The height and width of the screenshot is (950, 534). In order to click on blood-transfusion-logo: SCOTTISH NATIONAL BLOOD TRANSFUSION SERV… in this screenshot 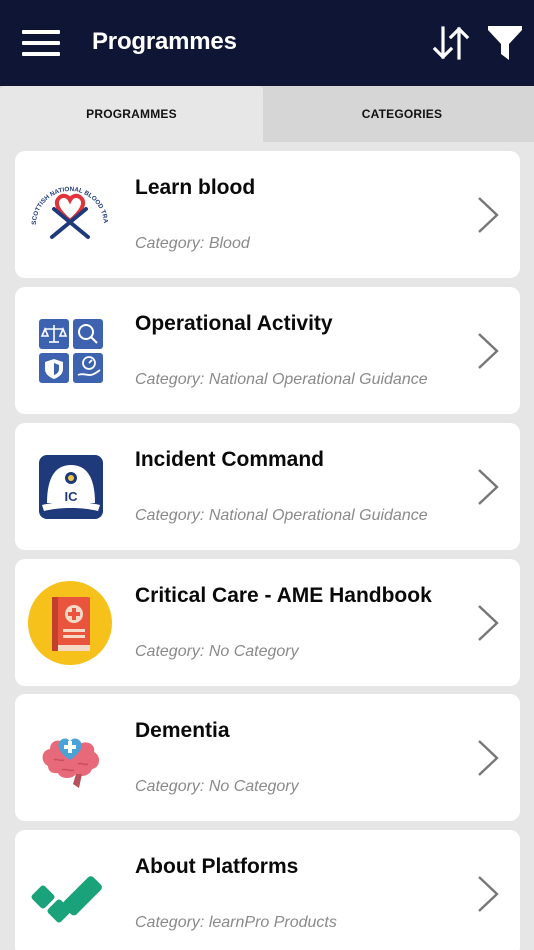, I will do `click(69, 212)`.